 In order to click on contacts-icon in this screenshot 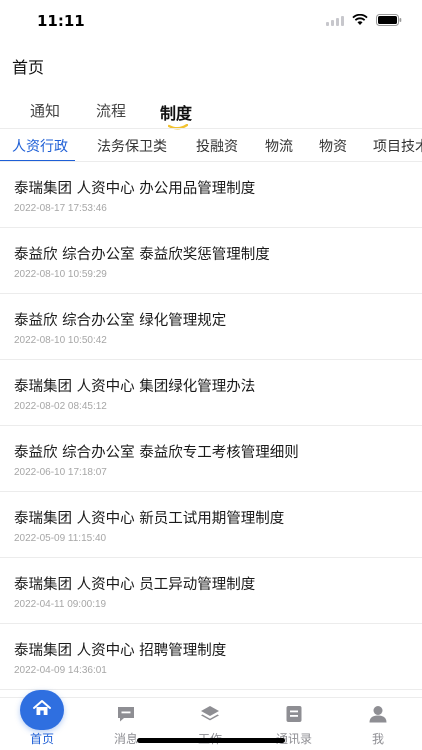, I will do `click(294, 714)`.